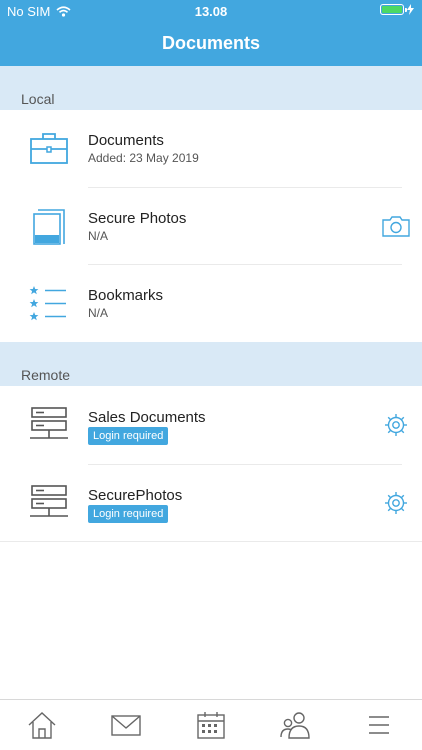  Describe the element at coordinates (147, 417) in the screenshot. I see `item-name: Sales Documents` at that location.